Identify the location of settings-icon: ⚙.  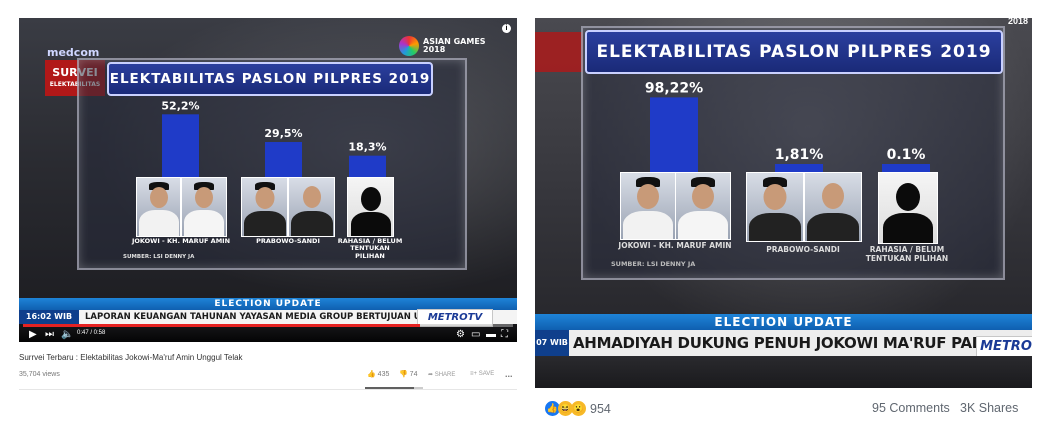
(460, 335).